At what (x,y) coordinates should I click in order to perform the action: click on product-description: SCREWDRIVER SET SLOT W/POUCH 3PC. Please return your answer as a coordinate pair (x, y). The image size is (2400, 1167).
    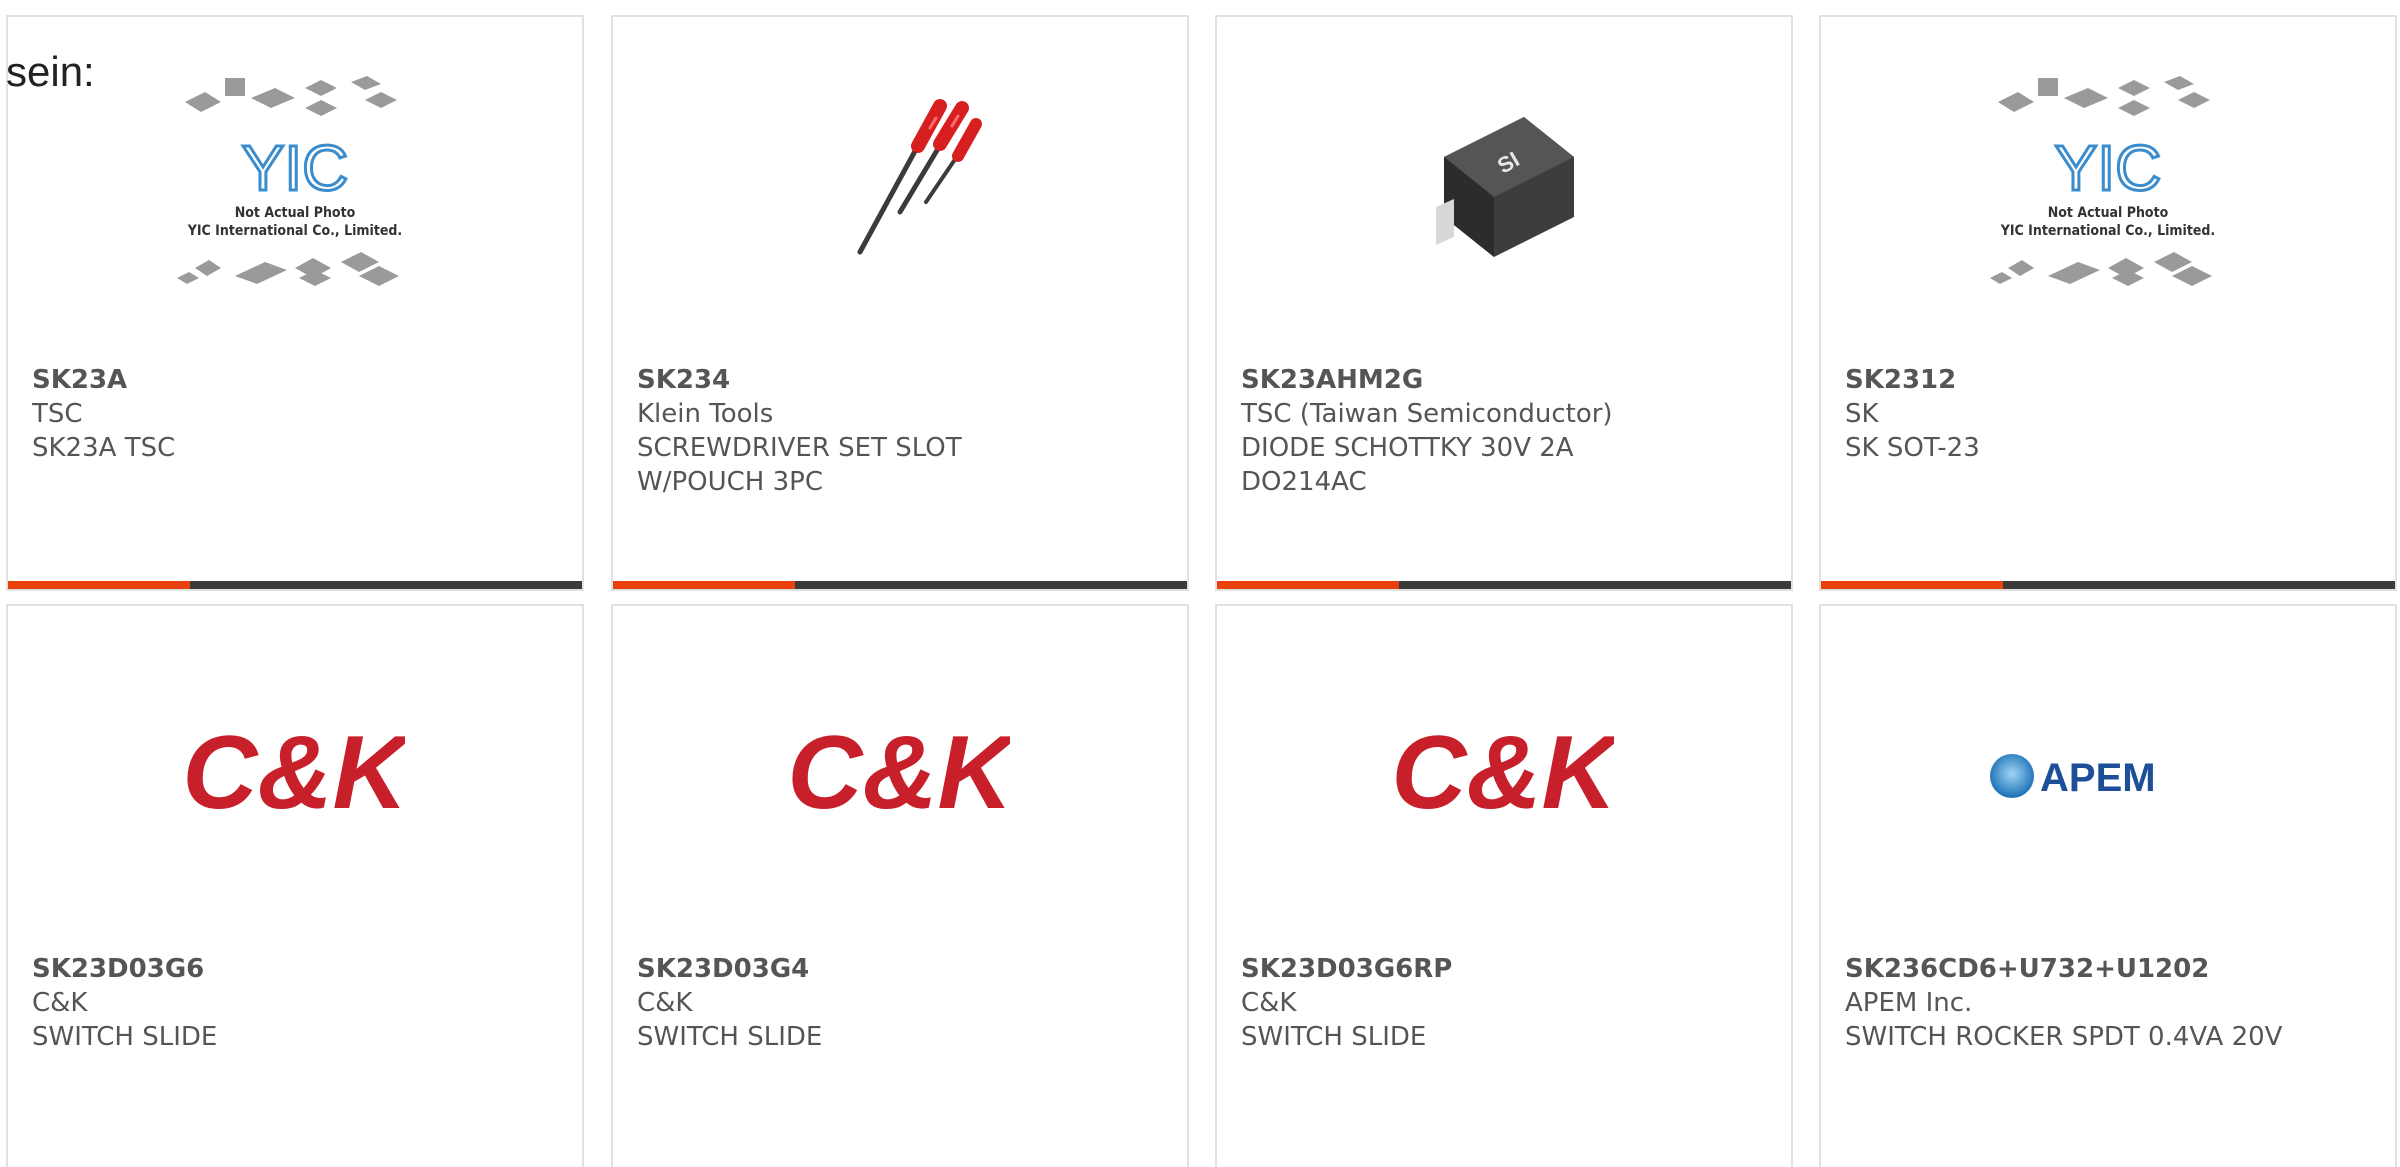
    Looking at the image, I should click on (799, 465).